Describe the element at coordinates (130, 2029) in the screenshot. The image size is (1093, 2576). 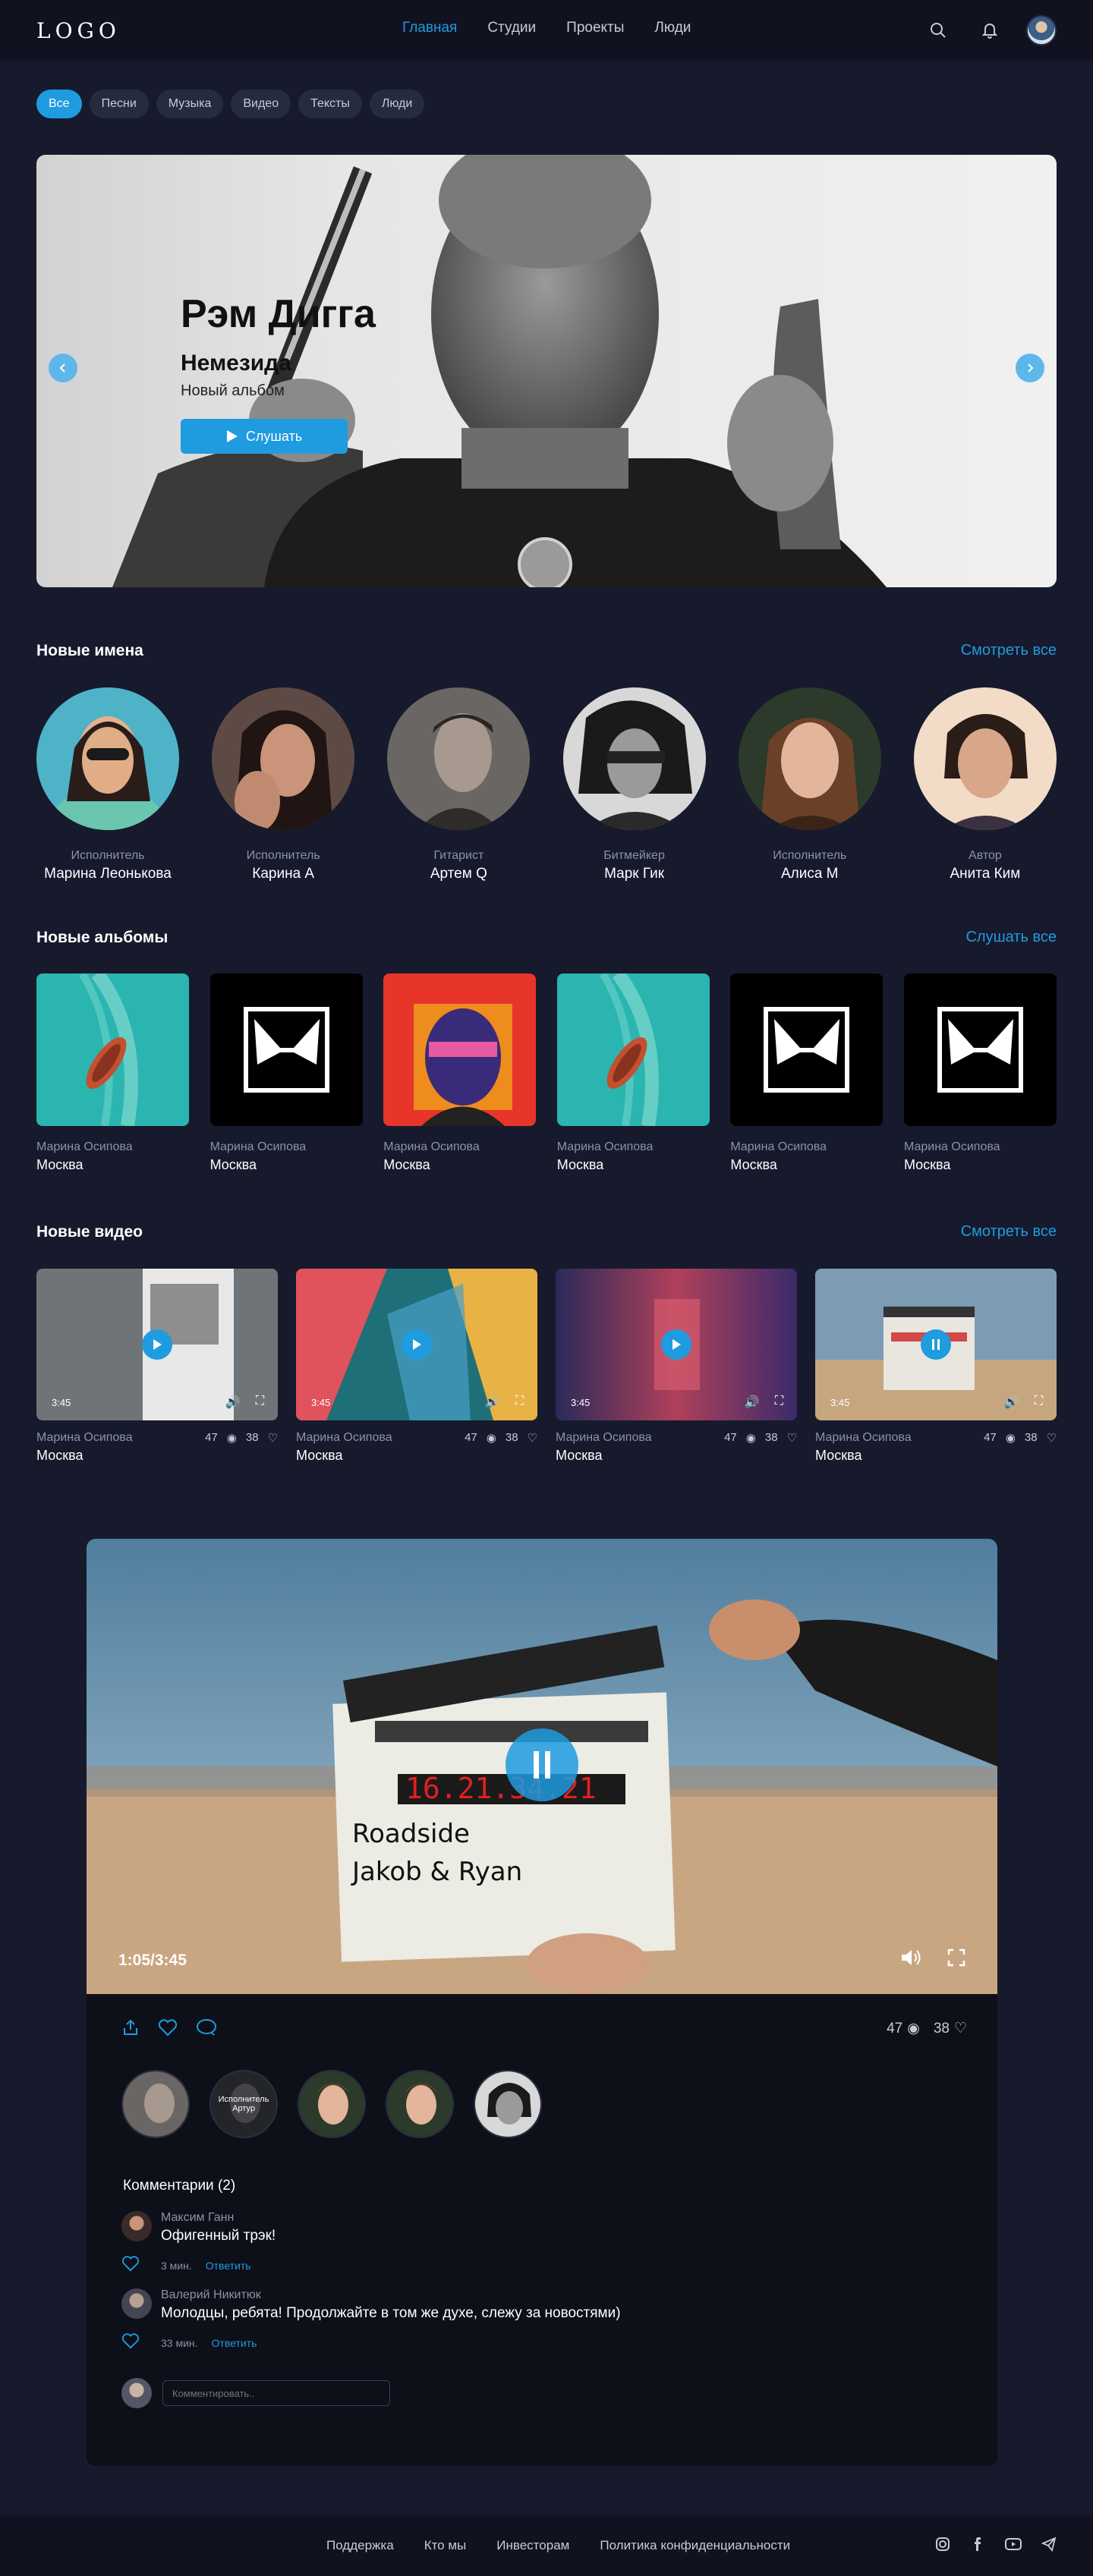
I see `share-icon` at that location.